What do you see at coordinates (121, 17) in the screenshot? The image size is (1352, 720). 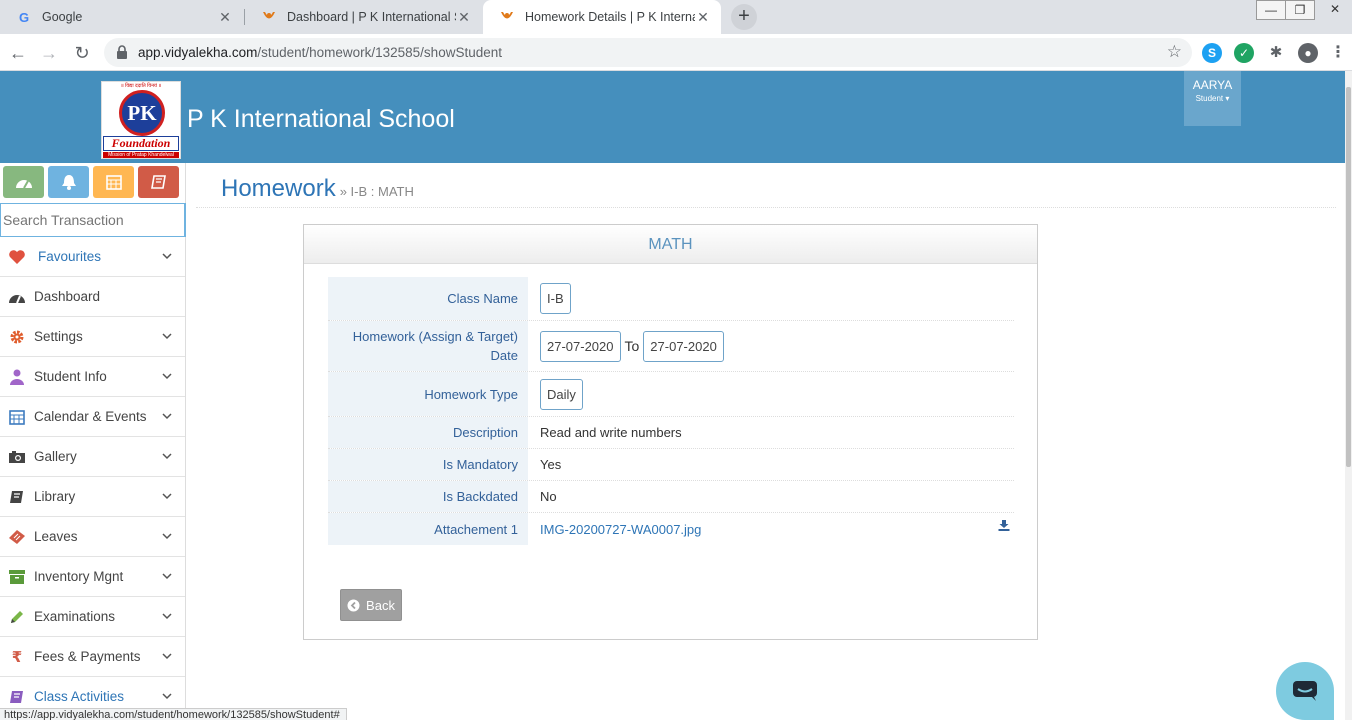 I see `browser-tab-google: G Google ✕` at bounding box center [121, 17].